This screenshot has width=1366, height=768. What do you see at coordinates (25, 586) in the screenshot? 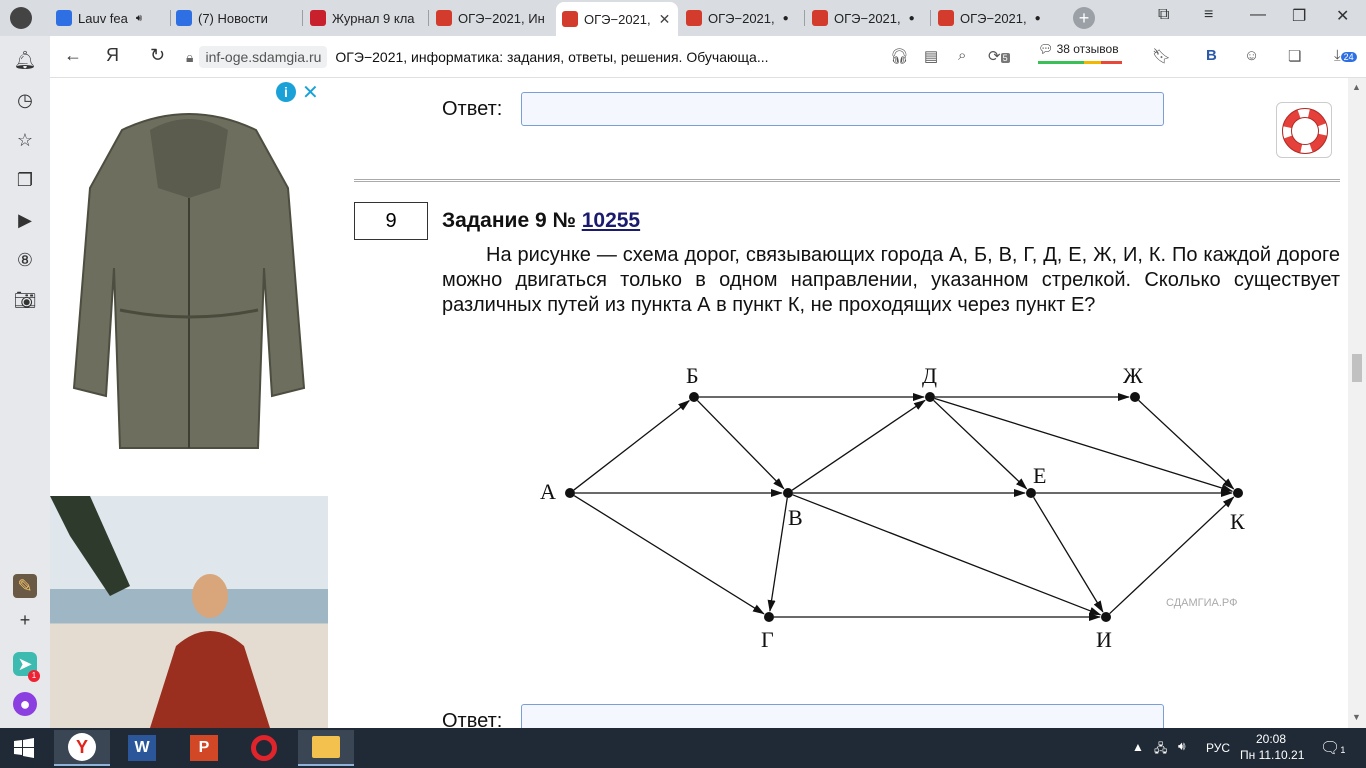
I see `pen-icon: ✎` at bounding box center [25, 586].